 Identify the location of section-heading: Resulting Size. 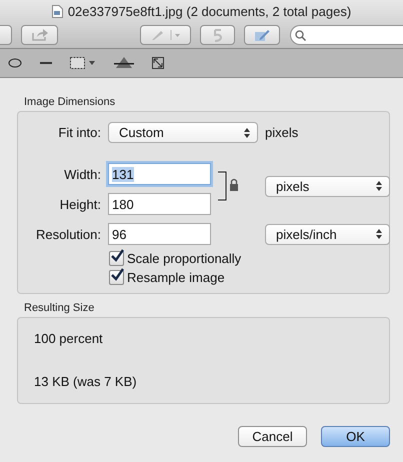
(60, 308).